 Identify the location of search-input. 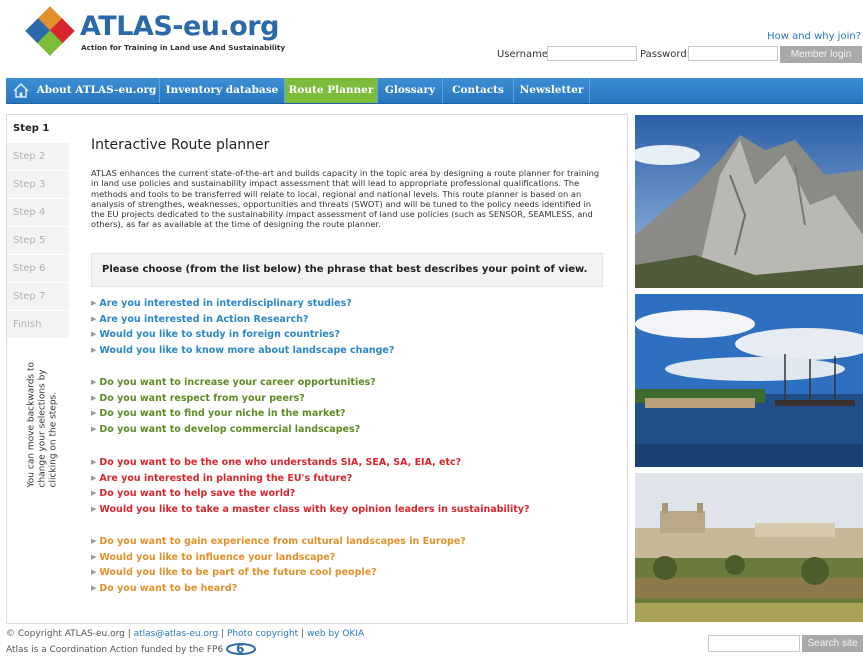
(754, 643).